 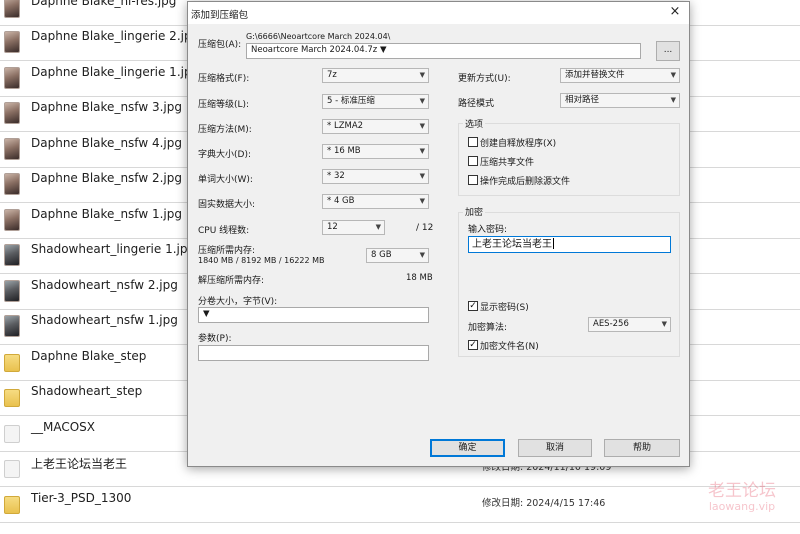 What do you see at coordinates (106, 107) in the screenshot?
I see `file-name: Daphne Blake_nsfw 3.jpg` at bounding box center [106, 107].